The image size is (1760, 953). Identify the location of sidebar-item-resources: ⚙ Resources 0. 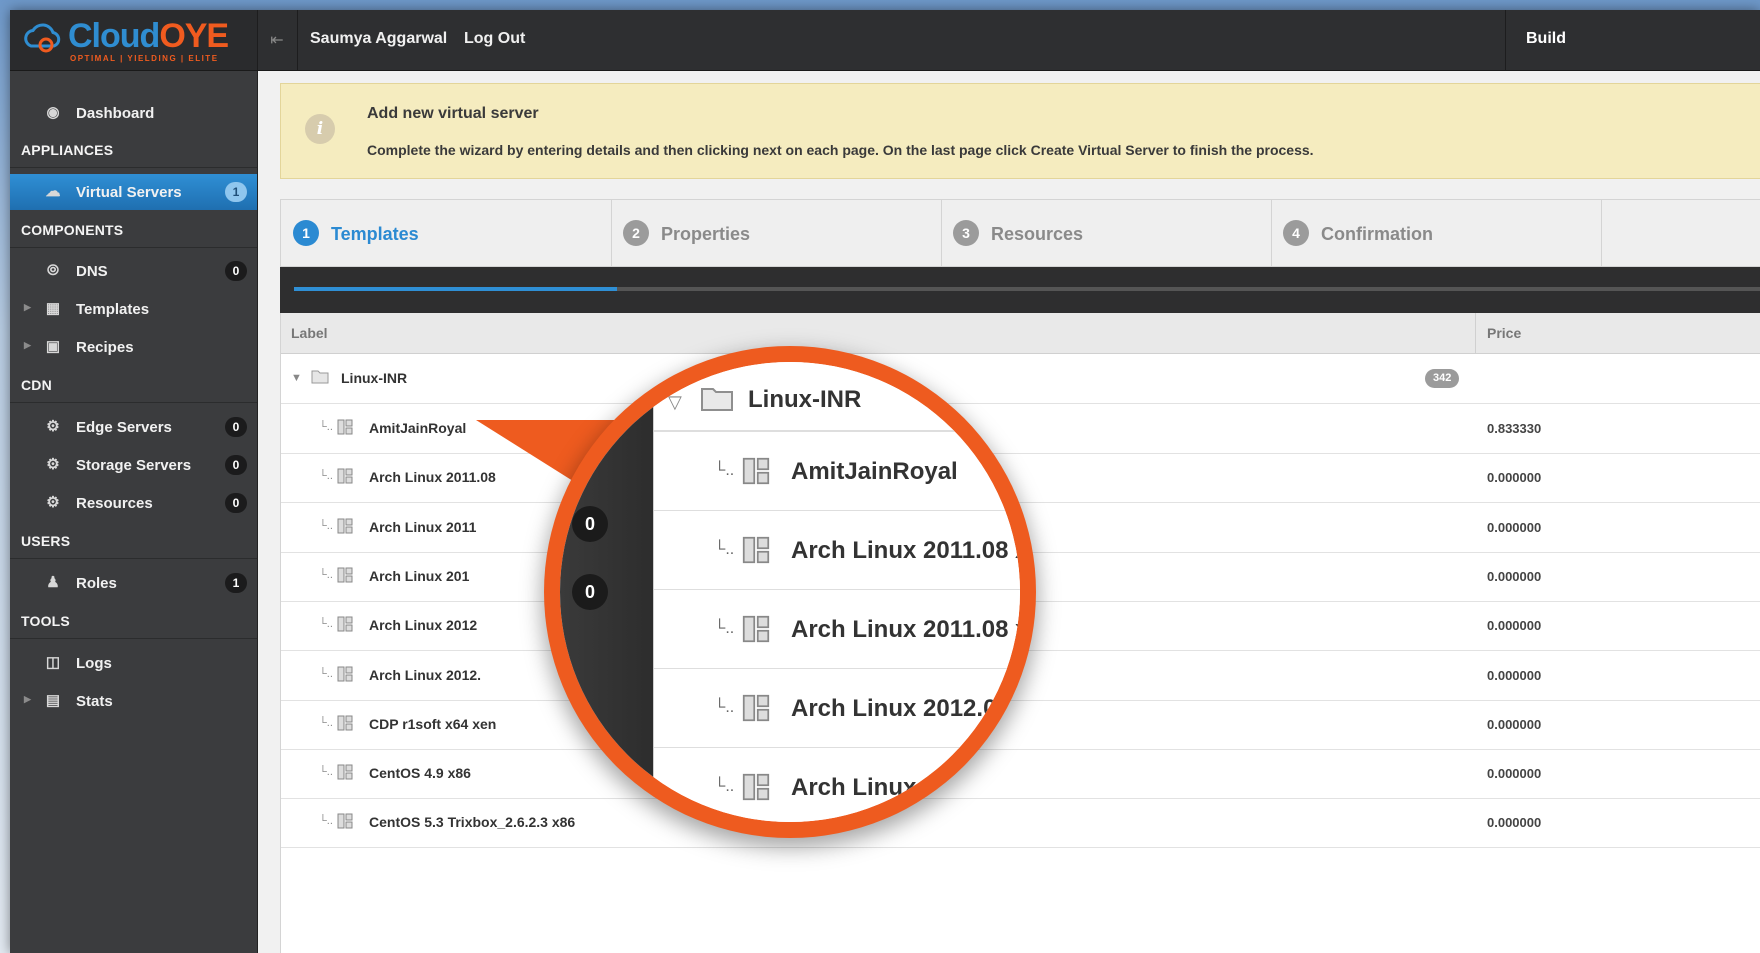
(133, 503).